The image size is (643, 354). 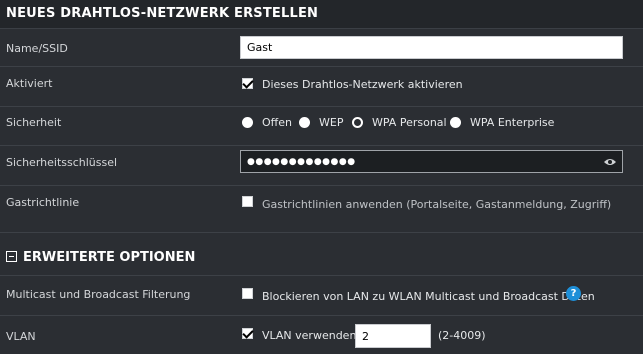 I want to click on vlan-label: VLAN, so click(x=21, y=336).